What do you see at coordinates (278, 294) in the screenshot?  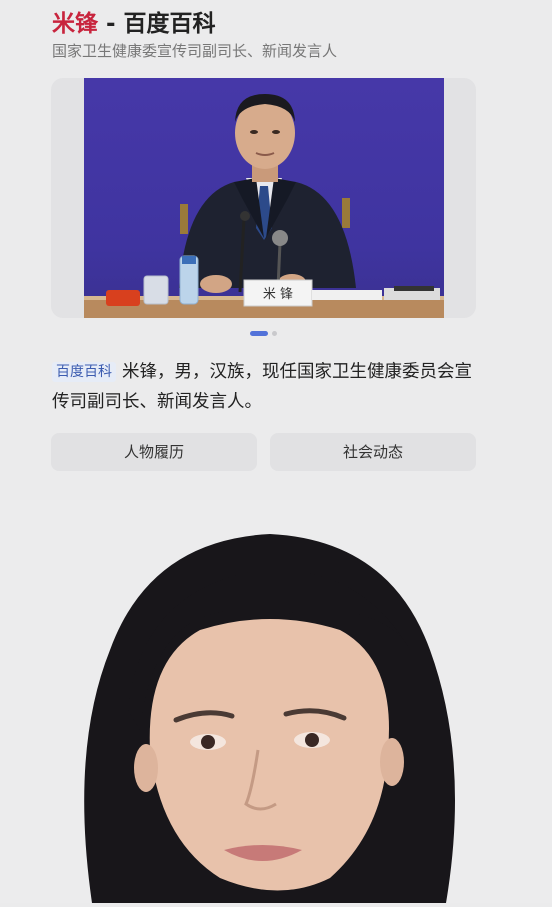 I see `nameplate-text: 米 锋` at bounding box center [278, 294].